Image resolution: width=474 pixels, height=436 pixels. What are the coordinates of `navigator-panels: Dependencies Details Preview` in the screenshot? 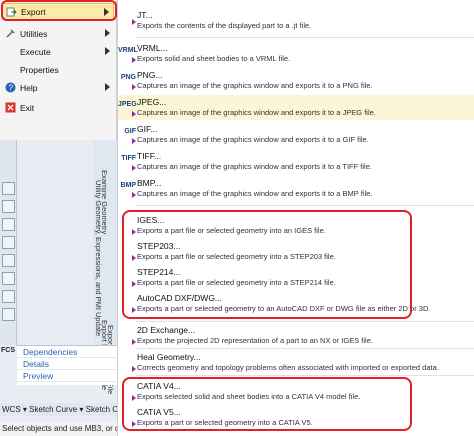 It's located at (67, 365).